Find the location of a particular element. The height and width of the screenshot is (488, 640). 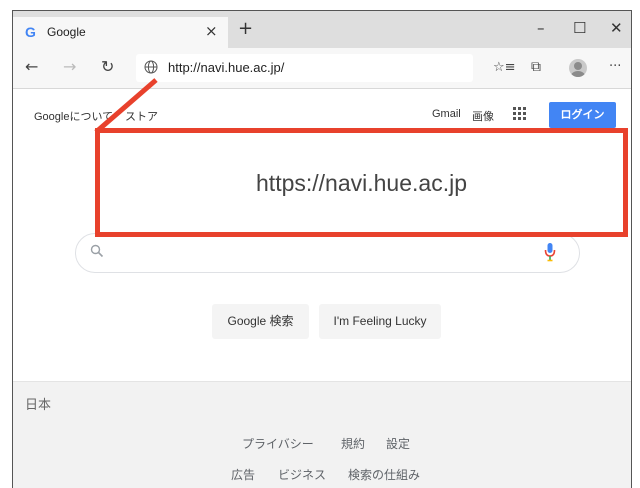

annotation-url-text: https://navi.hue.ac.jp is located at coordinates (361, 183).